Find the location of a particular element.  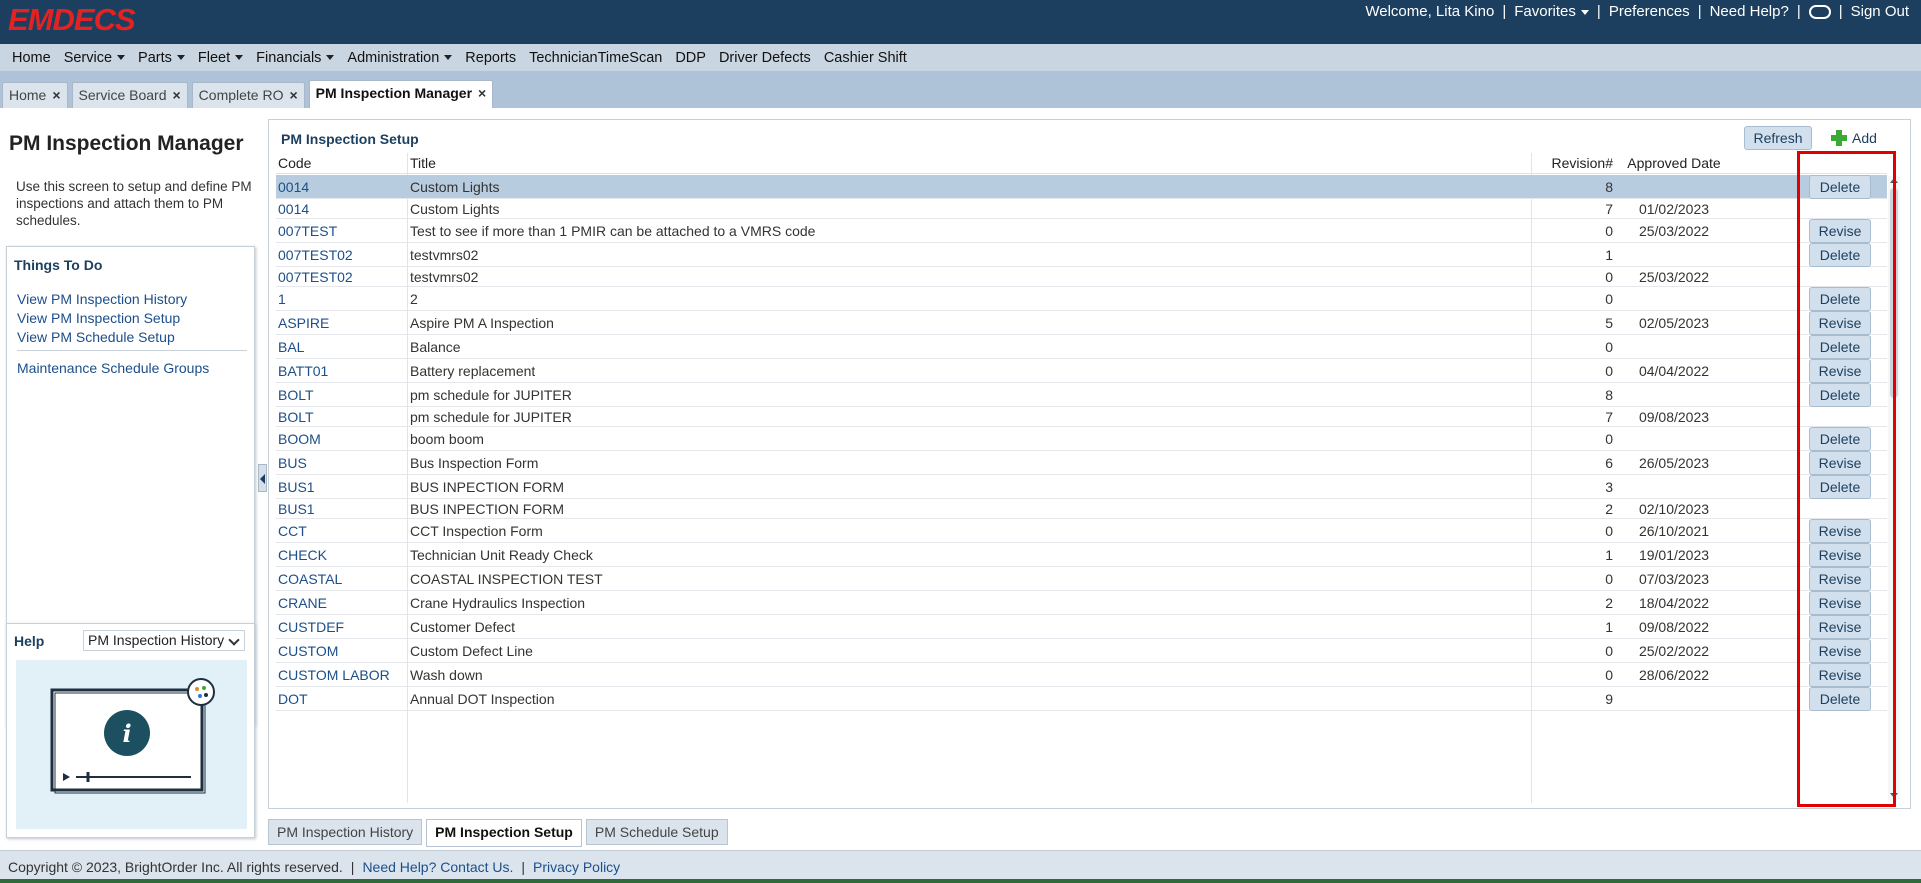

view-pm-schedule-setup-link: View PM Schedule Setup is located at coordinates (96, 337).